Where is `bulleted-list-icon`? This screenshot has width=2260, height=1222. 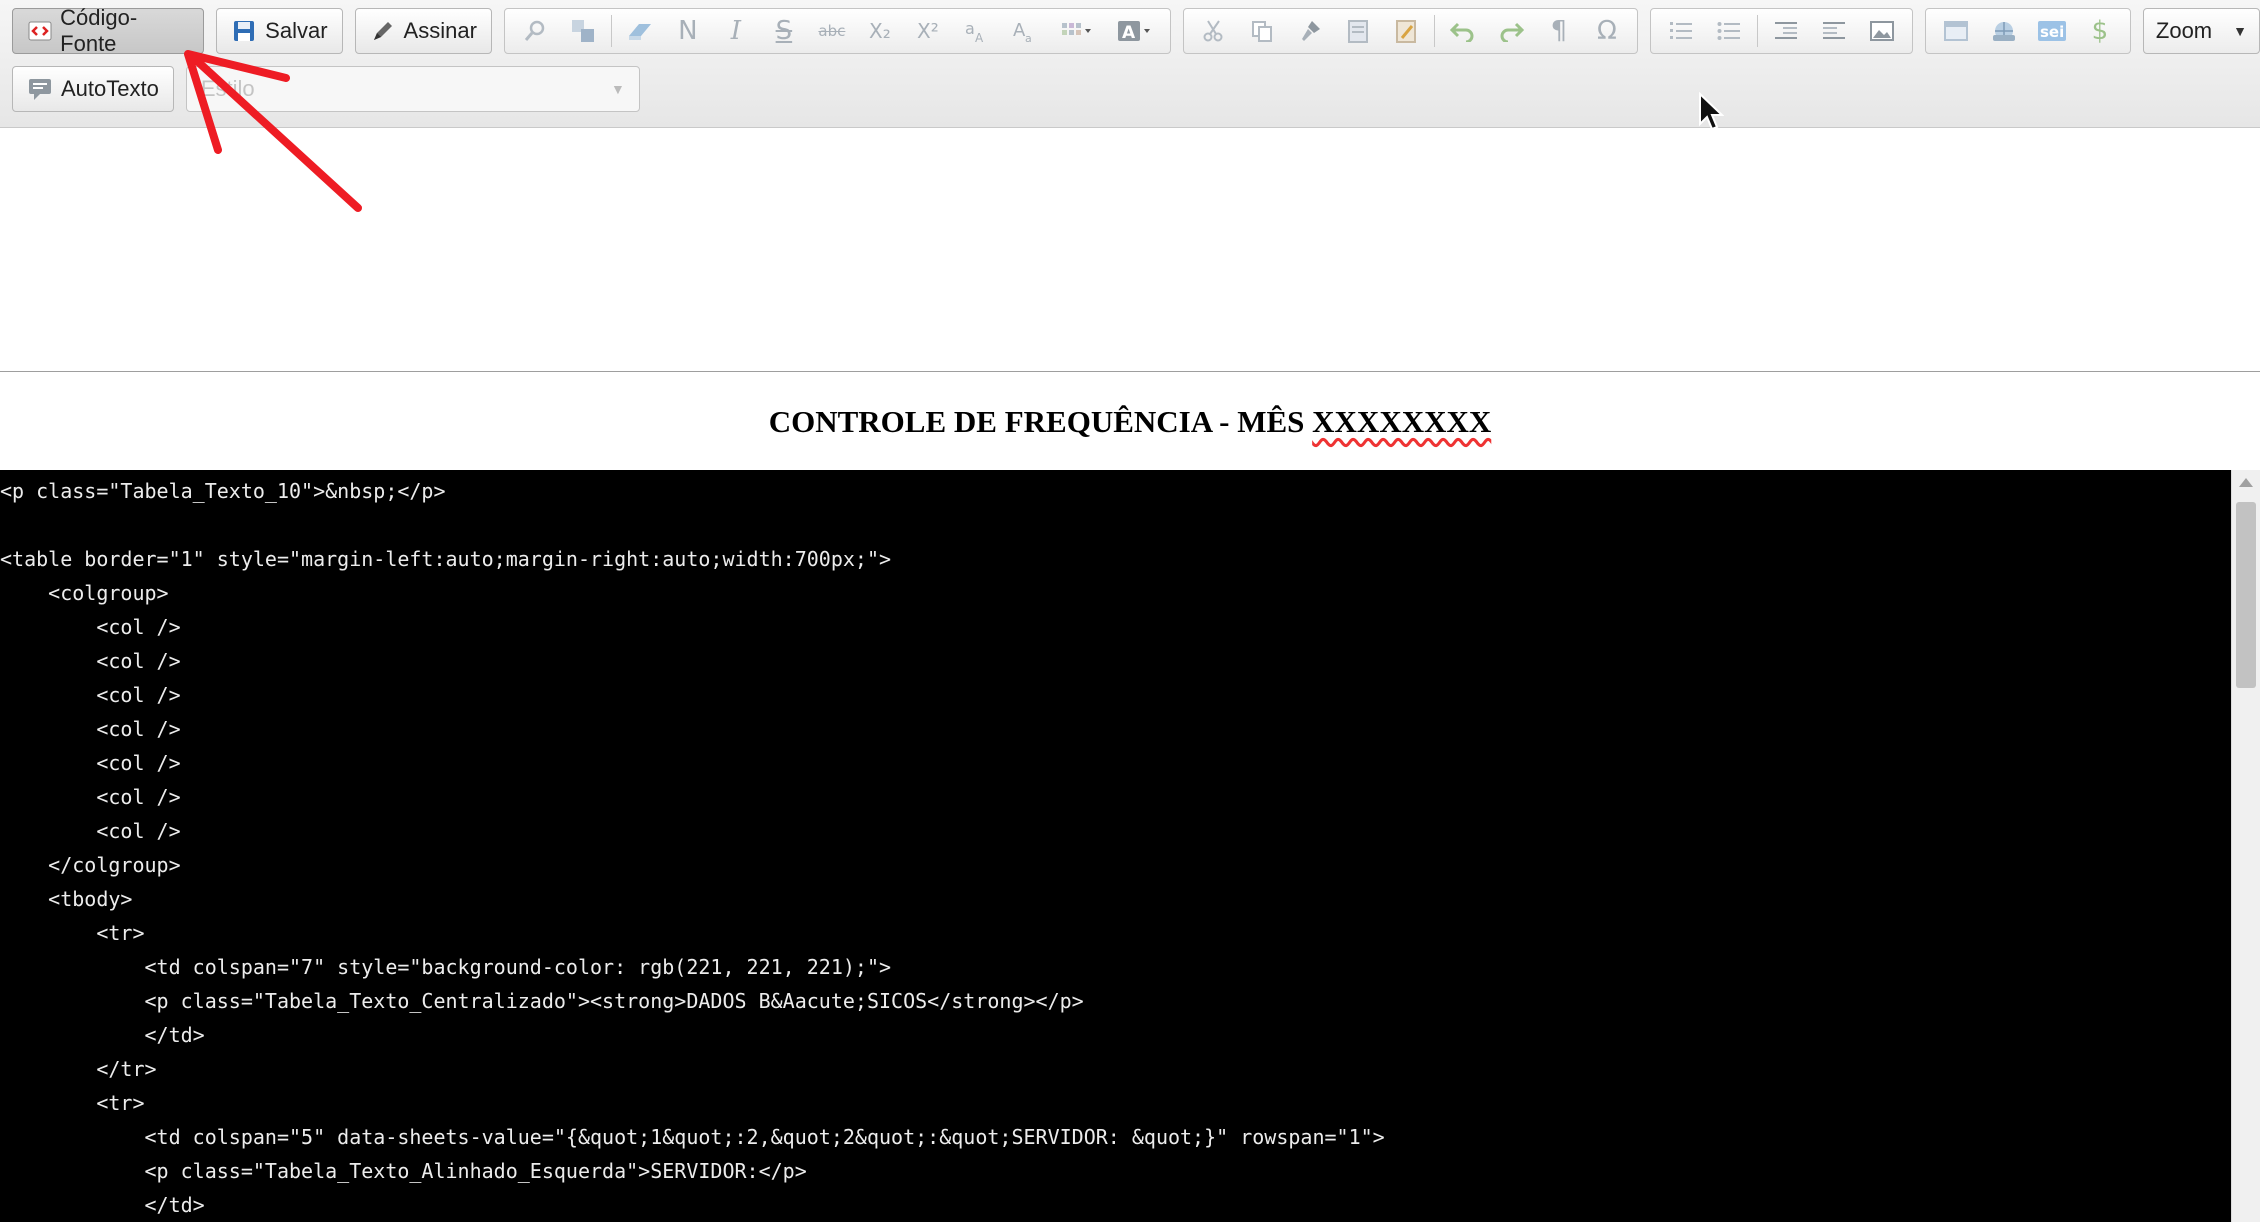
bulleted-list-icon is located at coordinates (1729, 31).